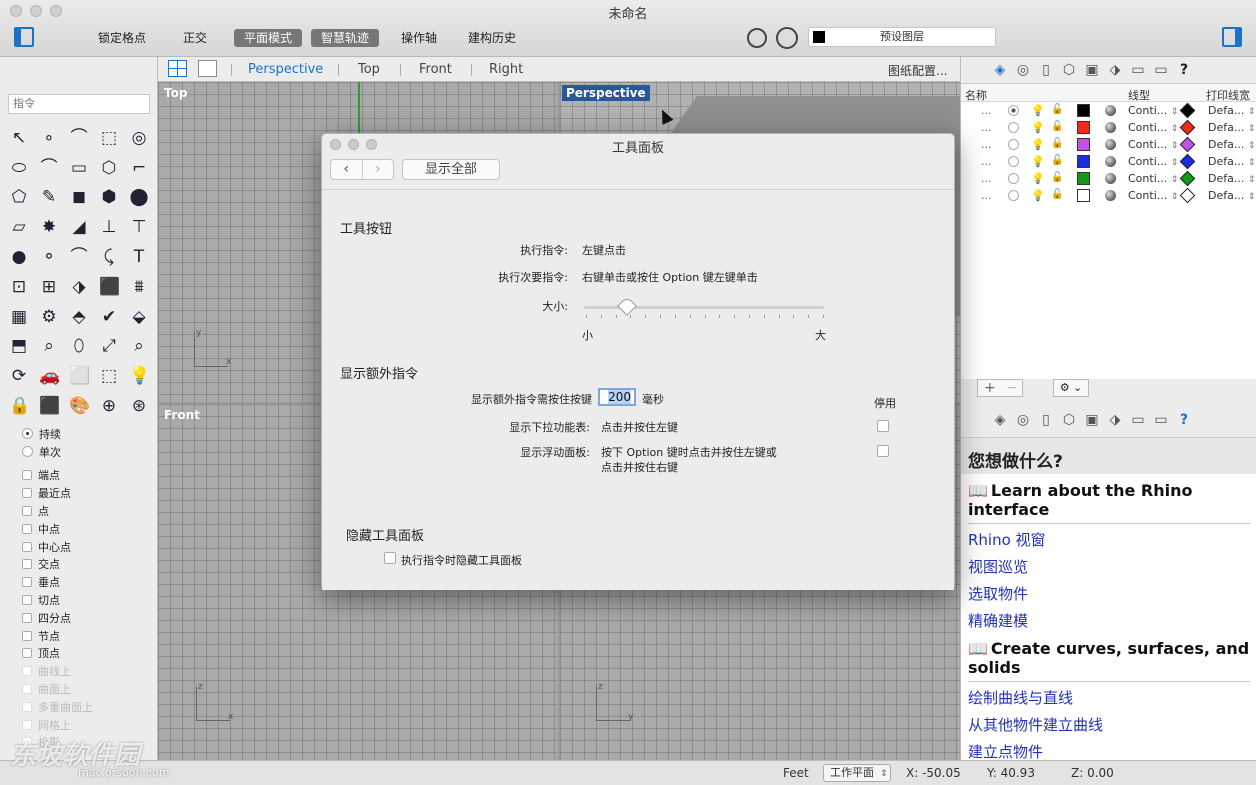 This screenshot has width=1256, height=785. Describe the element at coordinates (139, 287) in the screenshot. I see `tool-button: ⩩` at that location.